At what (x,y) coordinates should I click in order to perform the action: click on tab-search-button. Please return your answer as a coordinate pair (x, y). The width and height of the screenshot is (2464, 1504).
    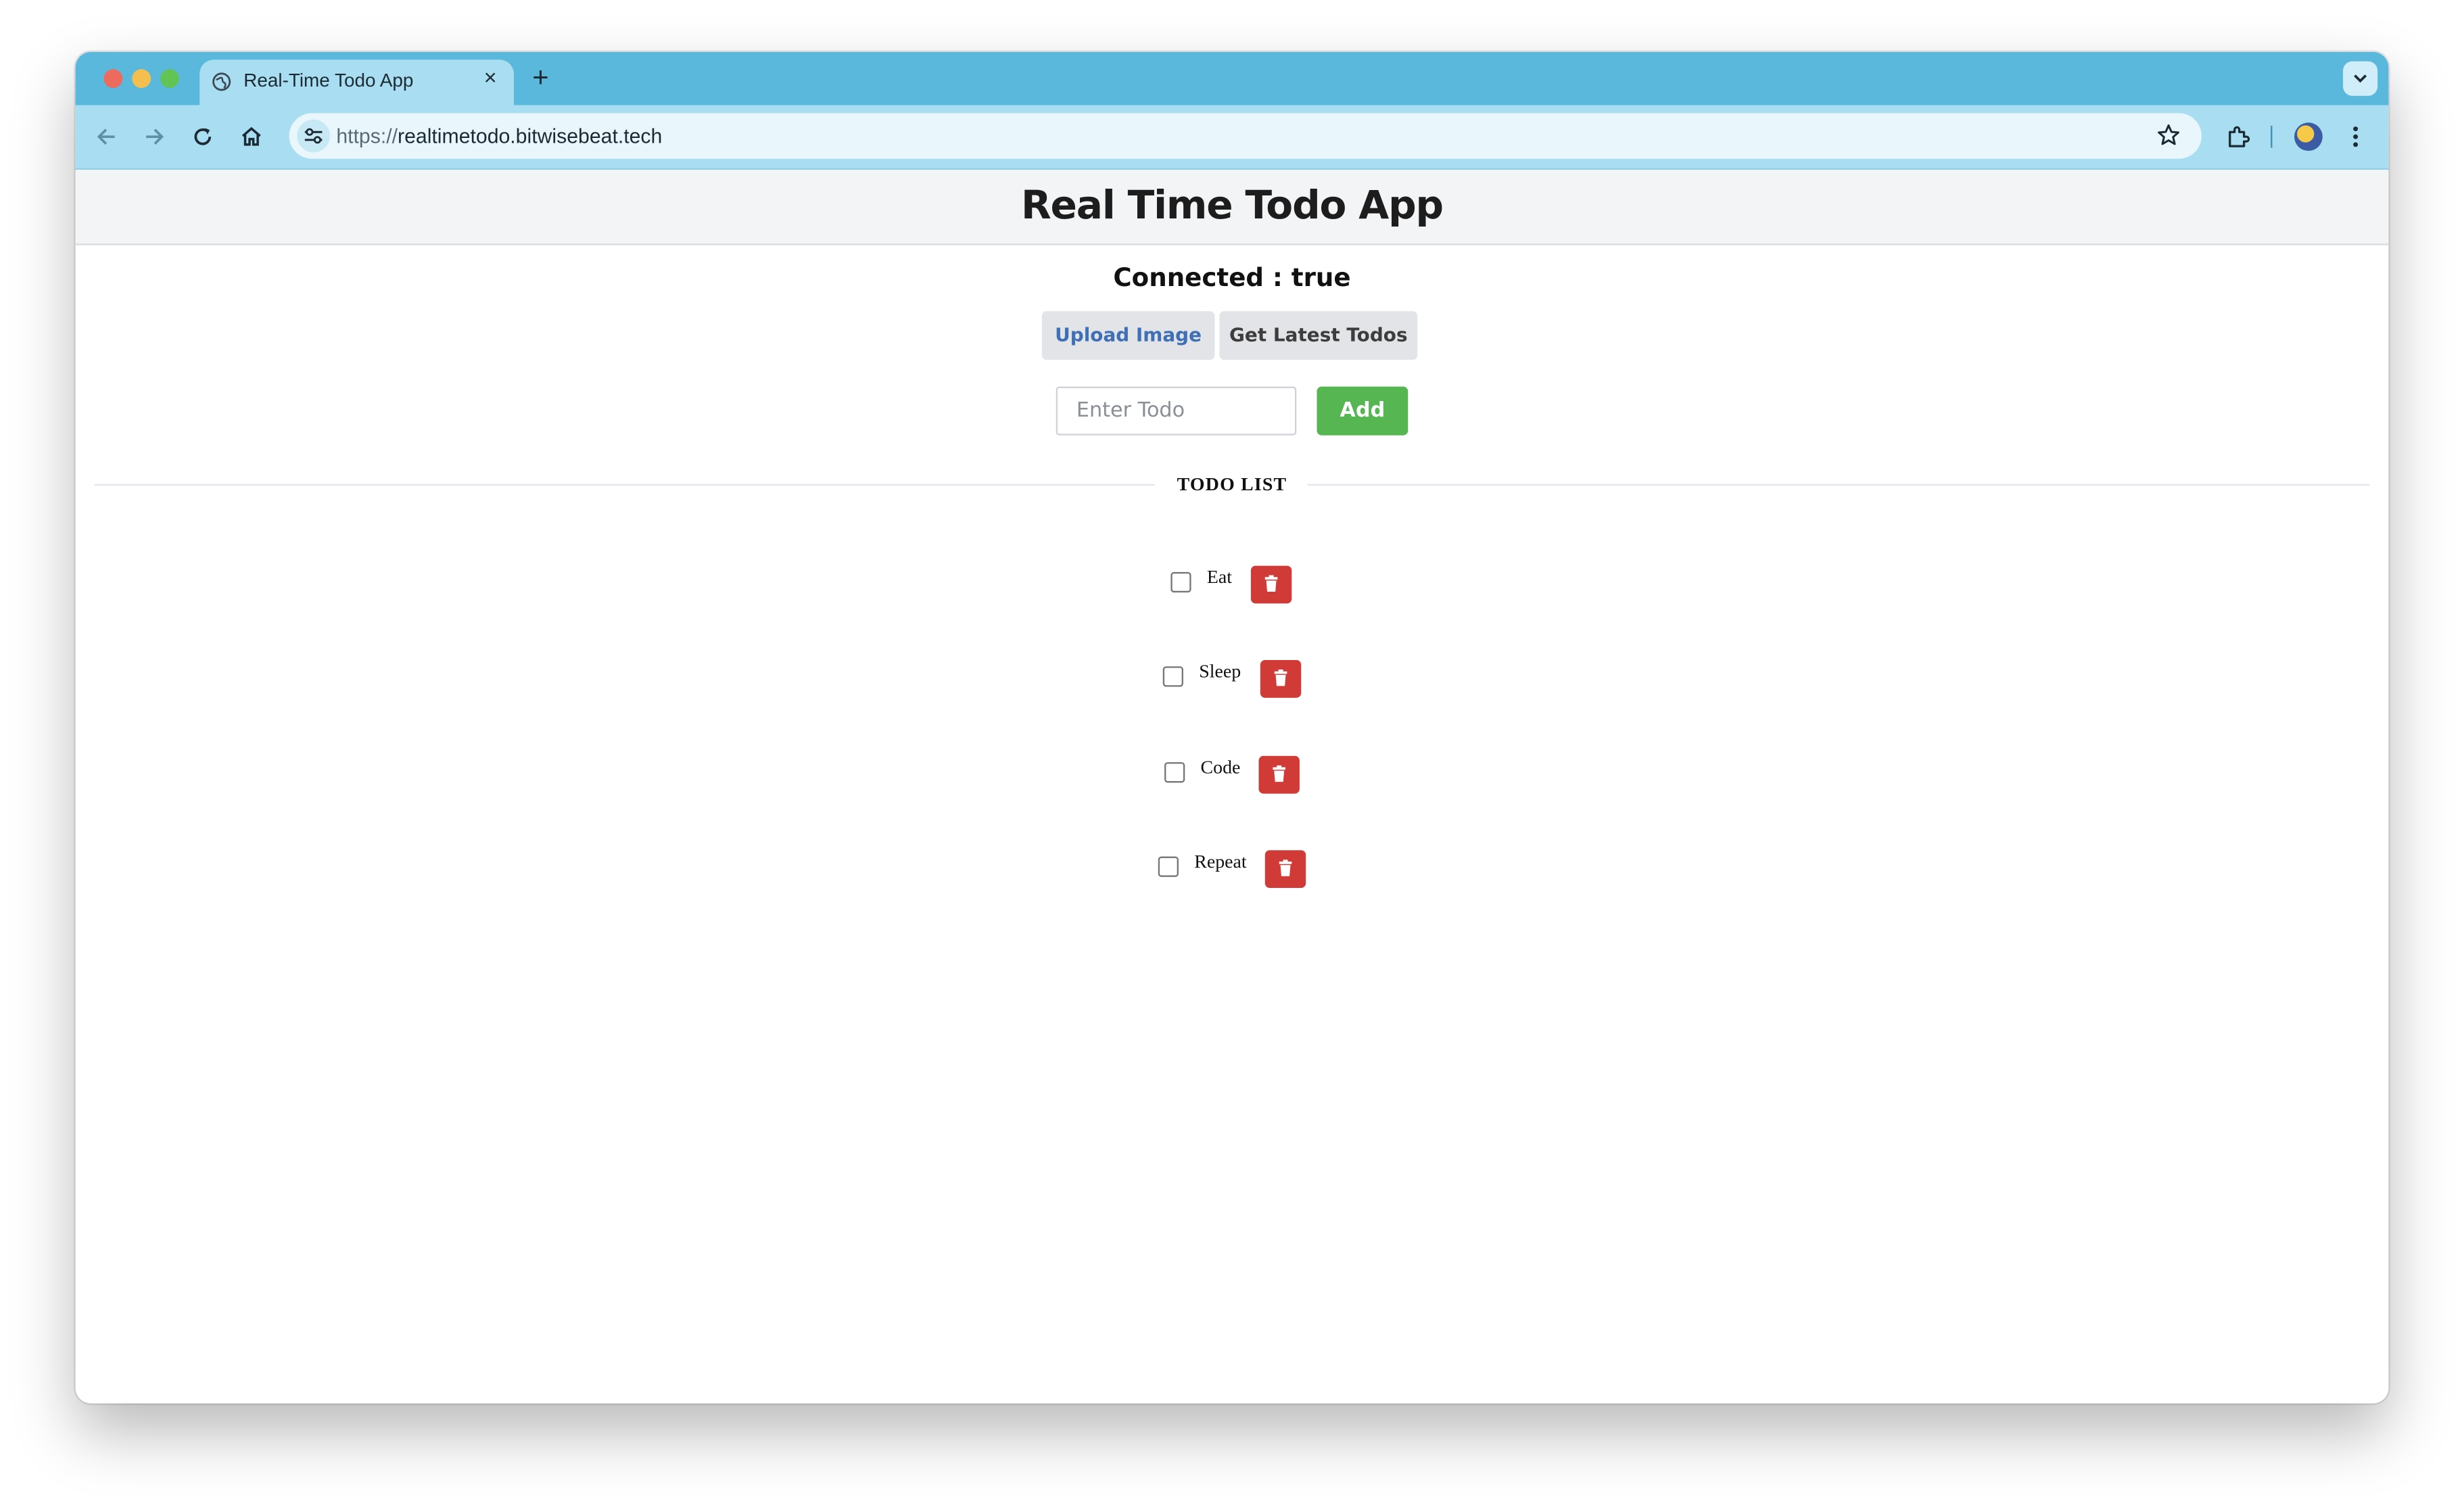
    Looking at the image, I should click on (2360, 78).